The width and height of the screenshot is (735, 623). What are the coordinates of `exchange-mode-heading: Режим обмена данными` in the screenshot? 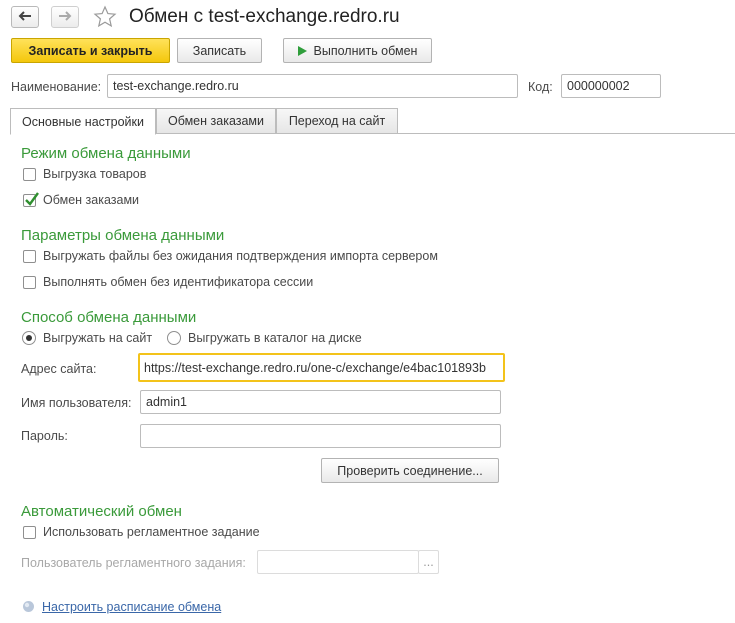 It's located at (106, 153).